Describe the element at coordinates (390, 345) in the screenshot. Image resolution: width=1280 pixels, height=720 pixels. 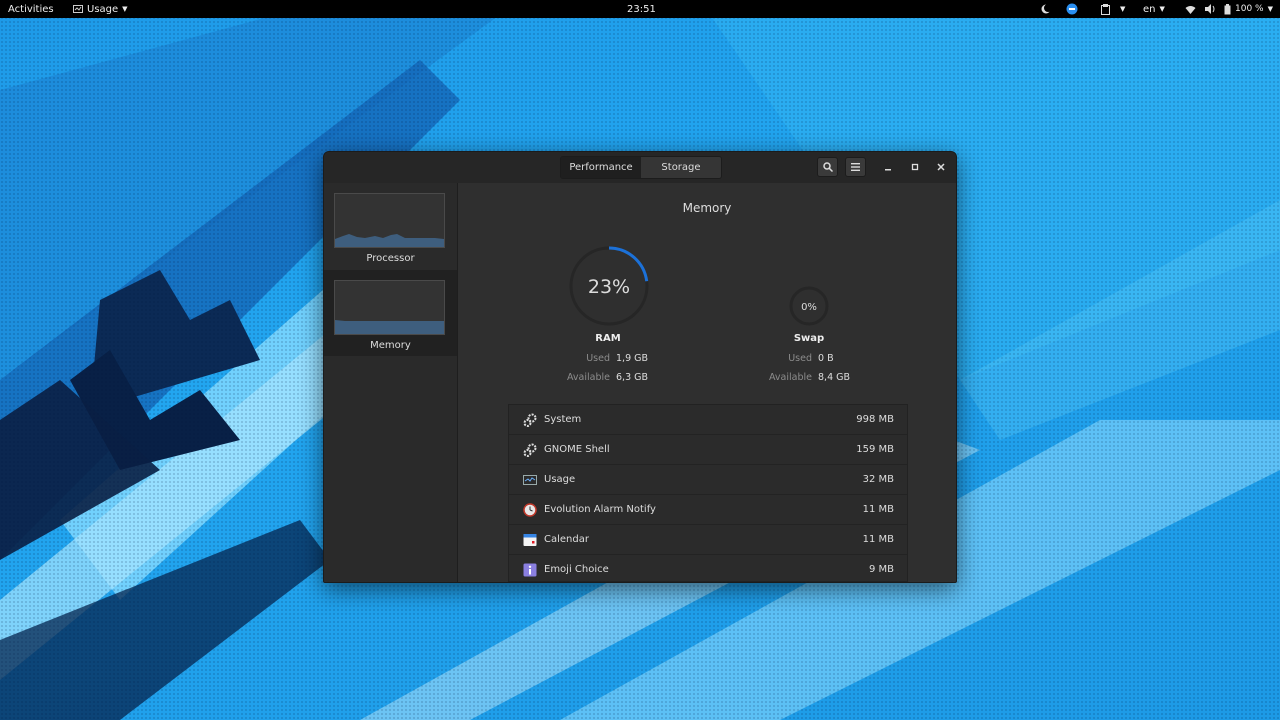
I see `sidebar-item-label: Memory` at that location.